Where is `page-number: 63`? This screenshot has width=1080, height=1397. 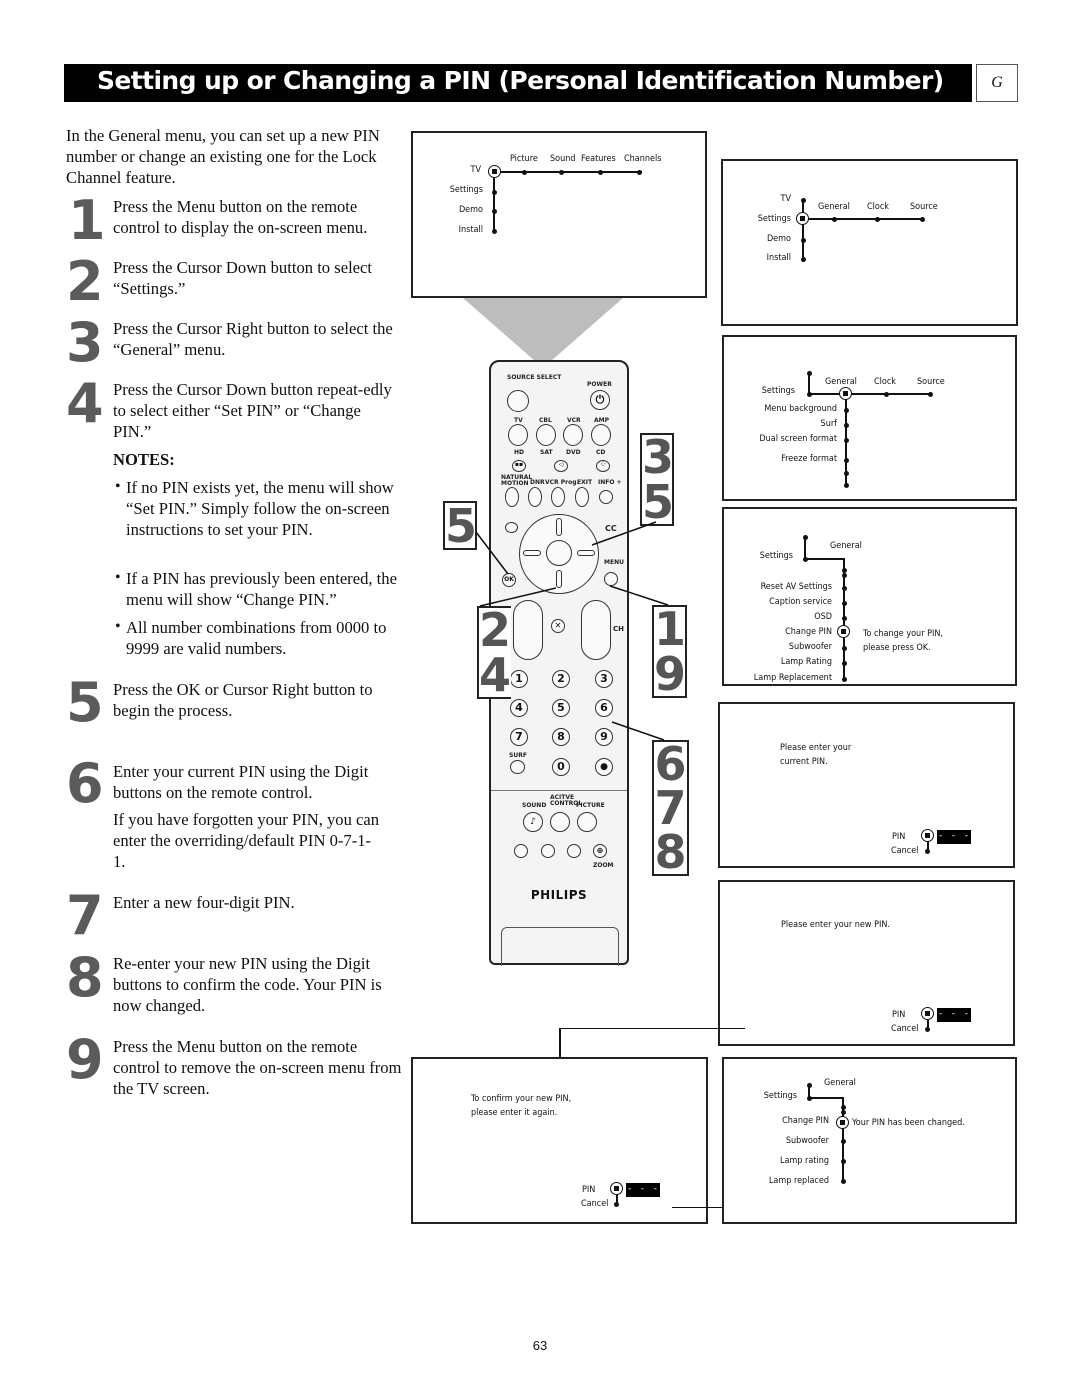 page-number: 63 is located at coordinates (540, 1345).